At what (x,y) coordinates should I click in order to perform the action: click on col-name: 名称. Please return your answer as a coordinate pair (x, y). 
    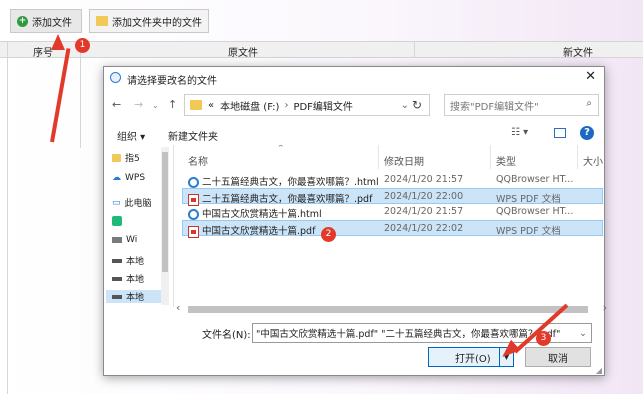
    Looking at the image, I should click on (198, 160).